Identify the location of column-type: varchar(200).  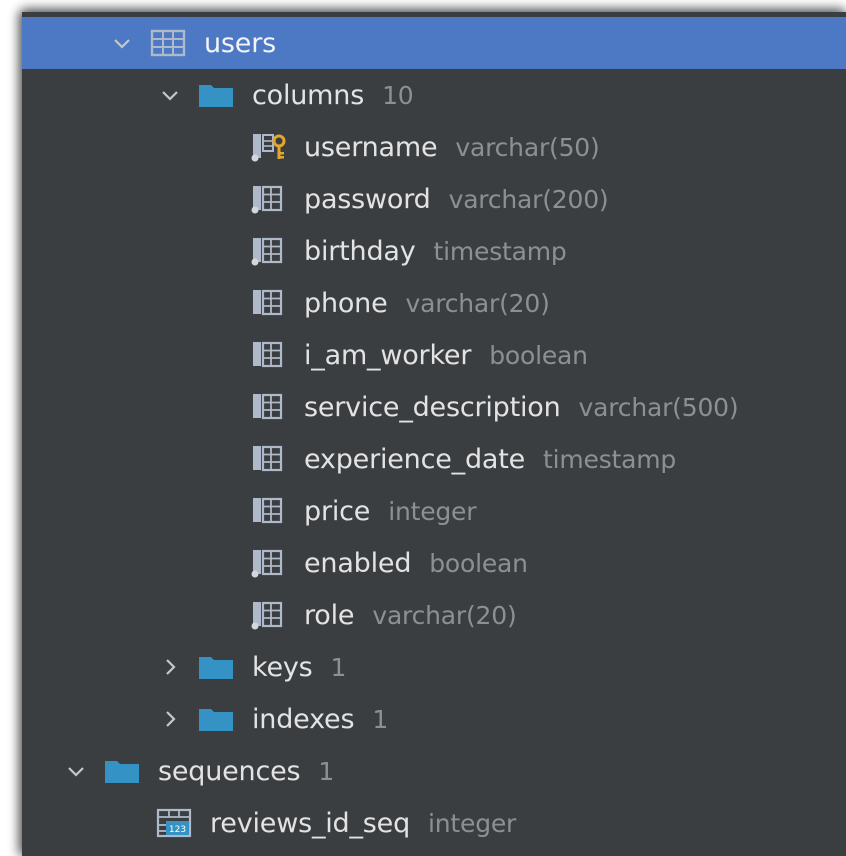
(528, 199).